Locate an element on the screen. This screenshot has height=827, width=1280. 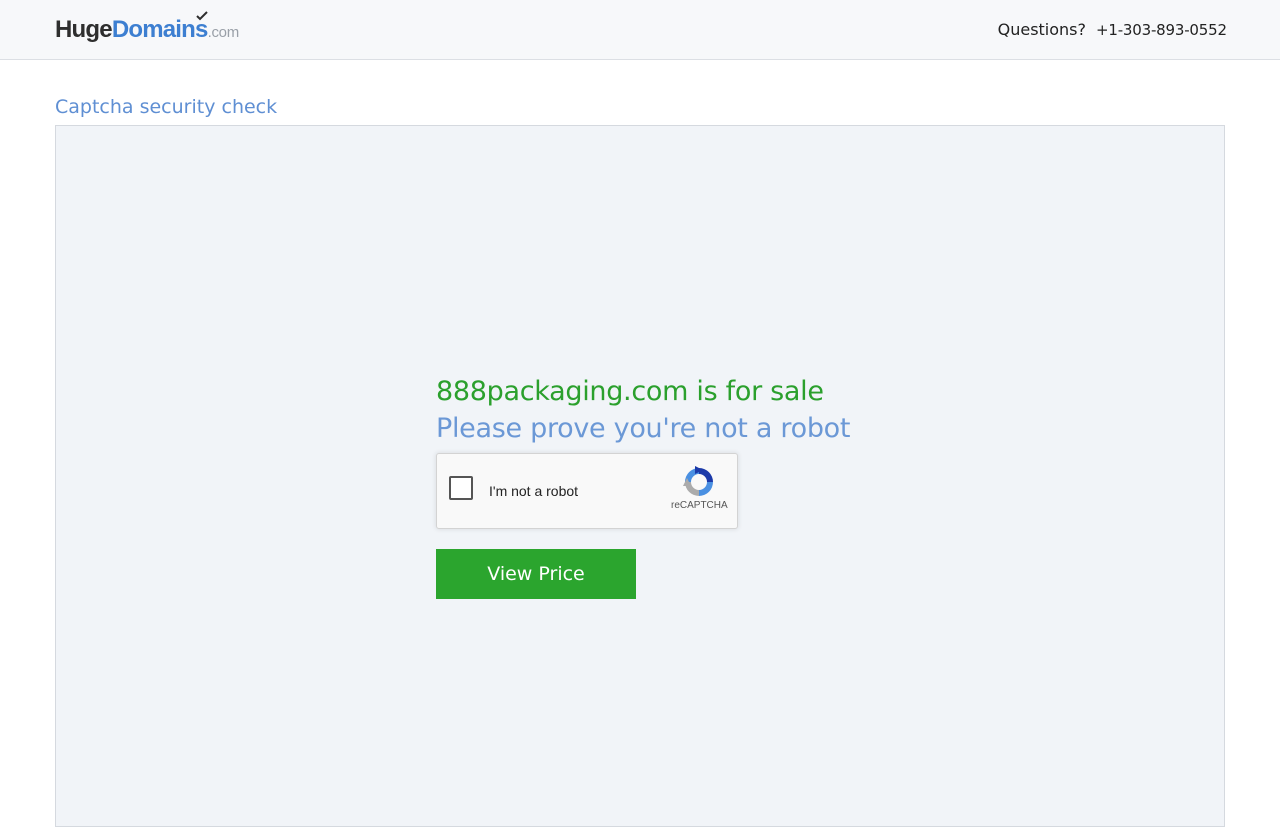
recaptcha-checkbox is located at coordinates (461, 488).